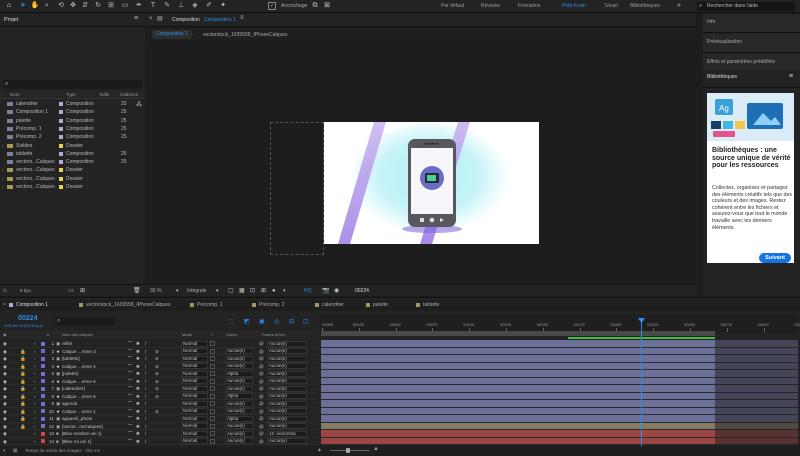 Image resolution: width=800 pixels, height=456 pixels. Describe the element at coordinates (4, 305) in the screenshot. I see `close-icon: ×` at that location.